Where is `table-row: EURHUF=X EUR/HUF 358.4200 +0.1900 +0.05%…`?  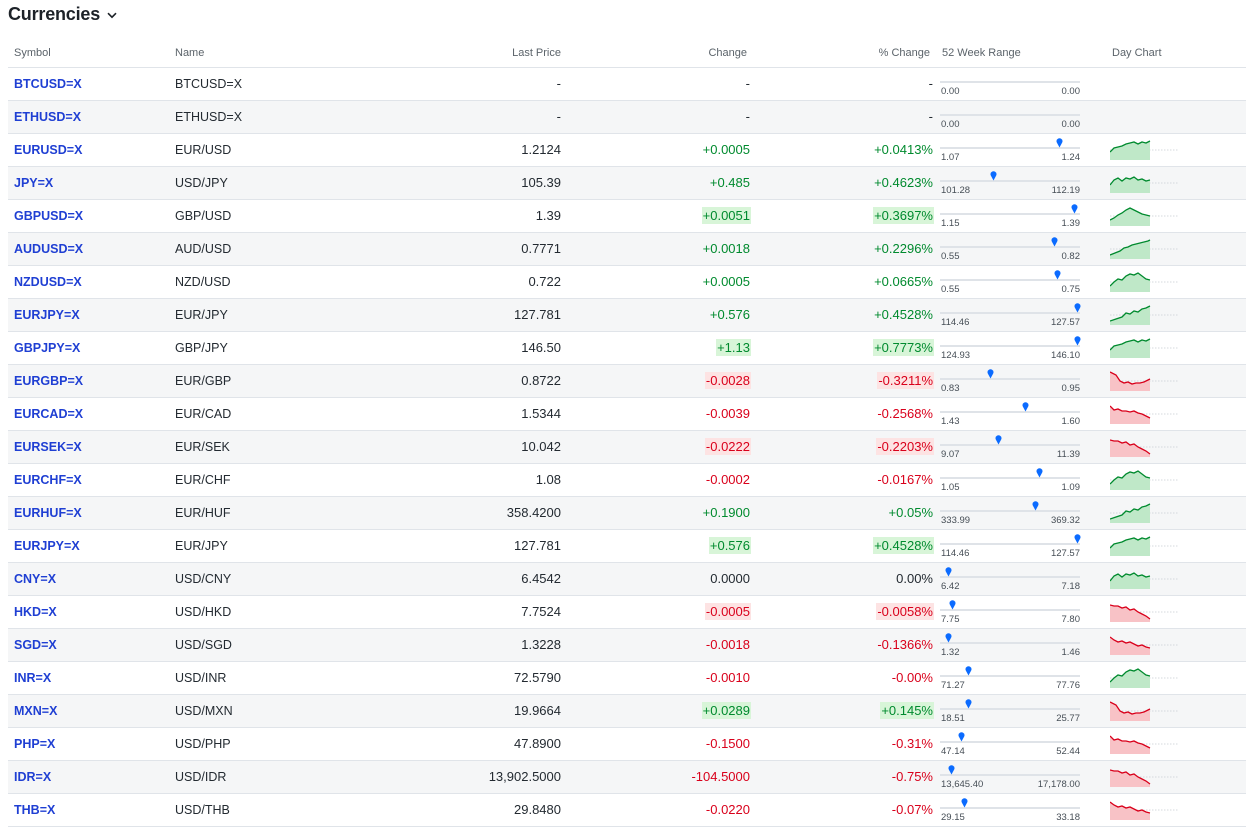
table-row: EURHUF=X EUR/HUF 358.4200 +0.1900 +0.05%… is located at coordinates (627, 513).